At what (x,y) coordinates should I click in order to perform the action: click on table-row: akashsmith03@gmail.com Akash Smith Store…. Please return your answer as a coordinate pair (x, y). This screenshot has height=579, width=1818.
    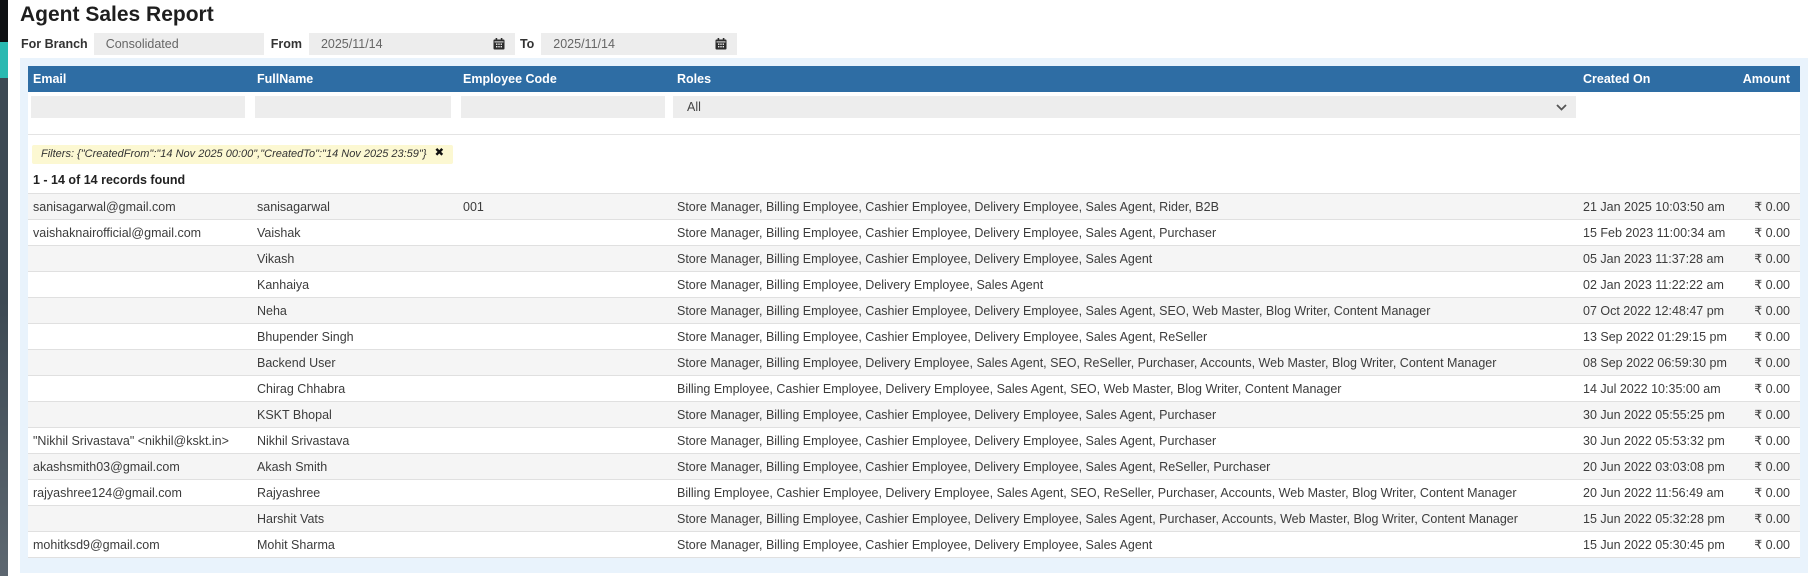
    Looking at the image, I should click on (914, 466).